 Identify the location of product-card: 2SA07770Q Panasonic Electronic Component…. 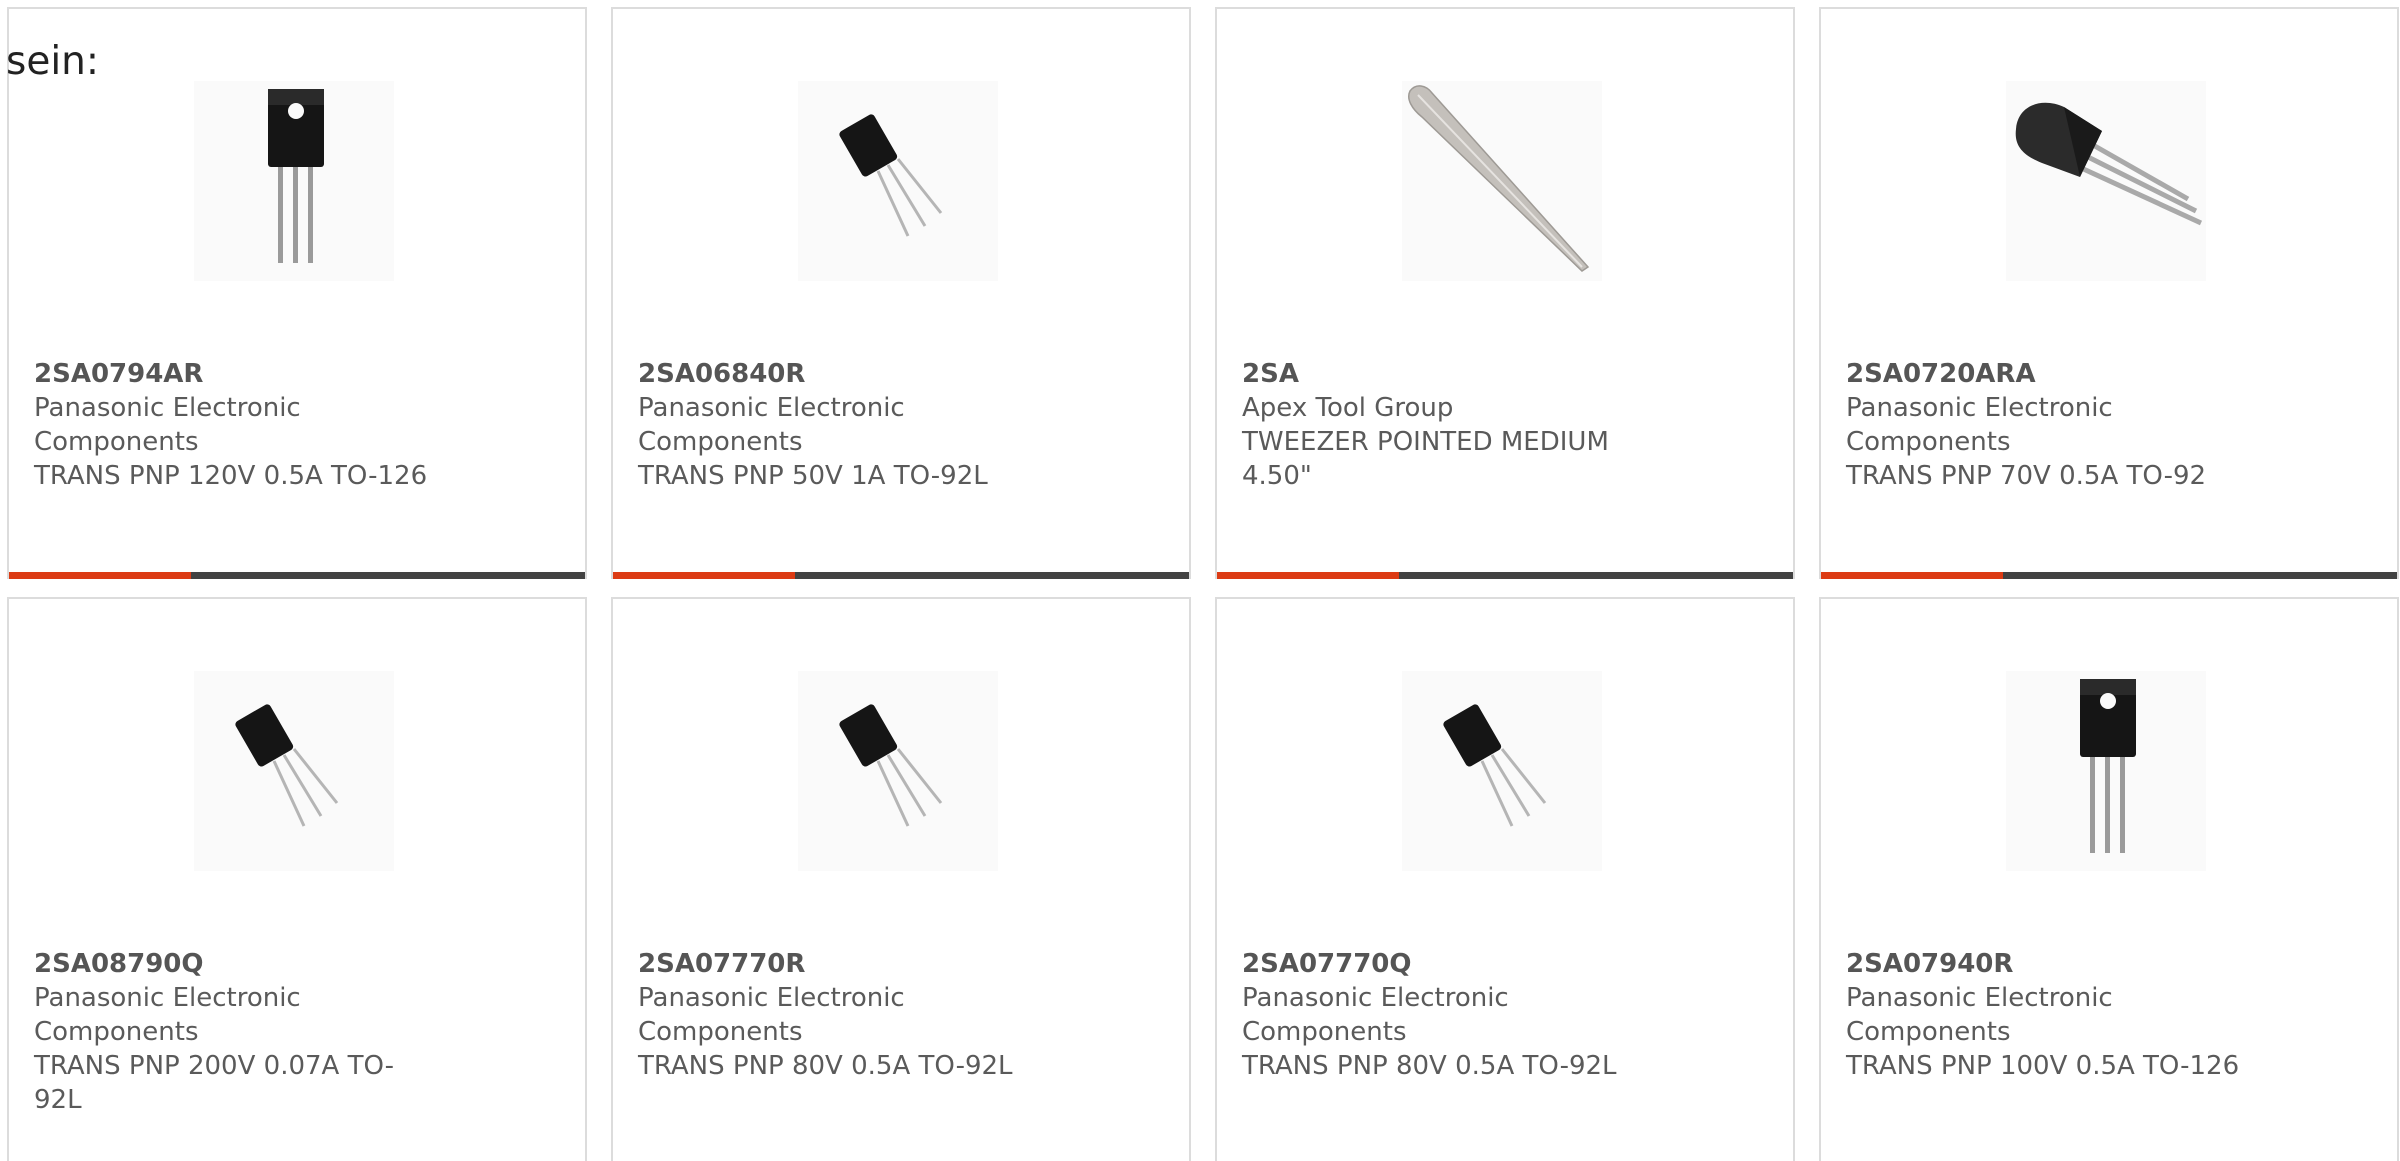
(1505, 879).